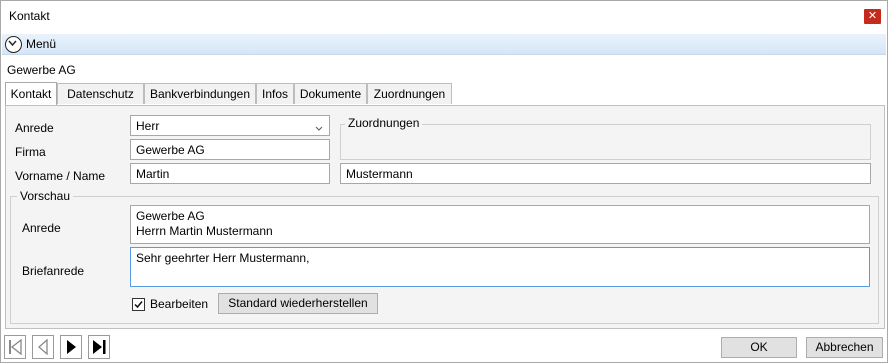 The height and width of the screenshot is (363, 888). Describe the element at coordinates (605, 173) in the screenshot. I see `nachname-field: Mustermann` at that location.